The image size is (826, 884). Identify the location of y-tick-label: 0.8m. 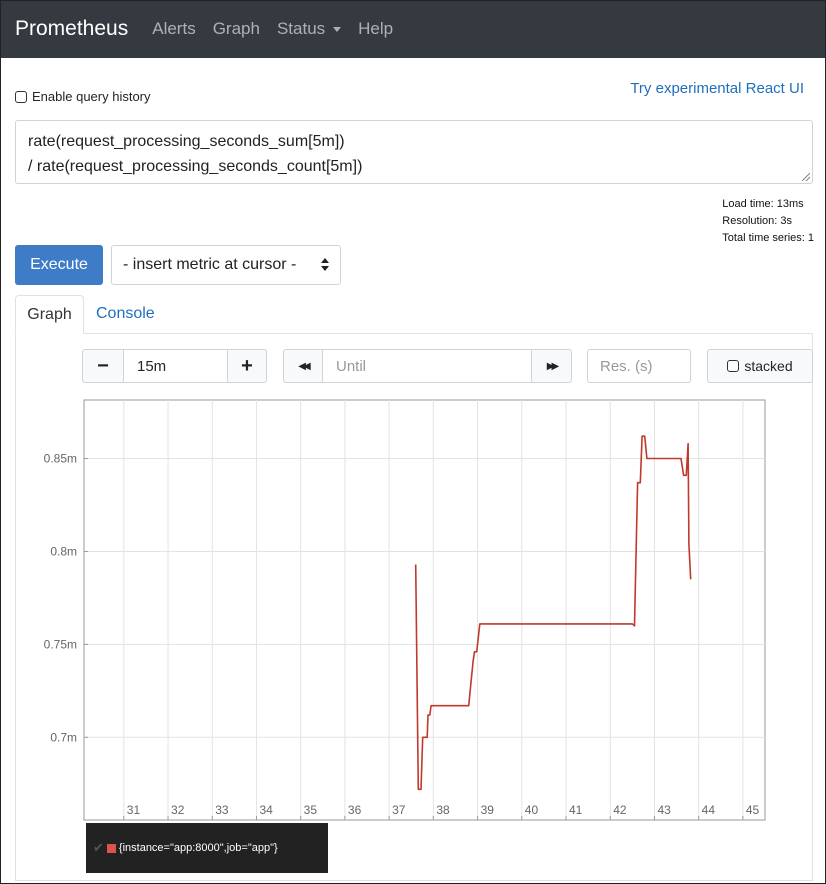
(63, 551).